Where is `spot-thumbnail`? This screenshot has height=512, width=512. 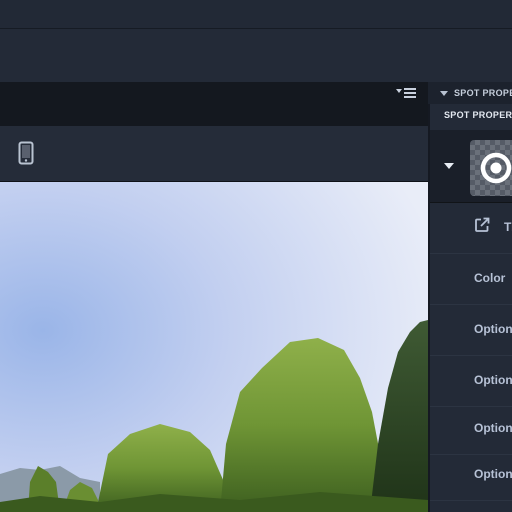 spot-thumbnail is located at coordinates (491, 168).